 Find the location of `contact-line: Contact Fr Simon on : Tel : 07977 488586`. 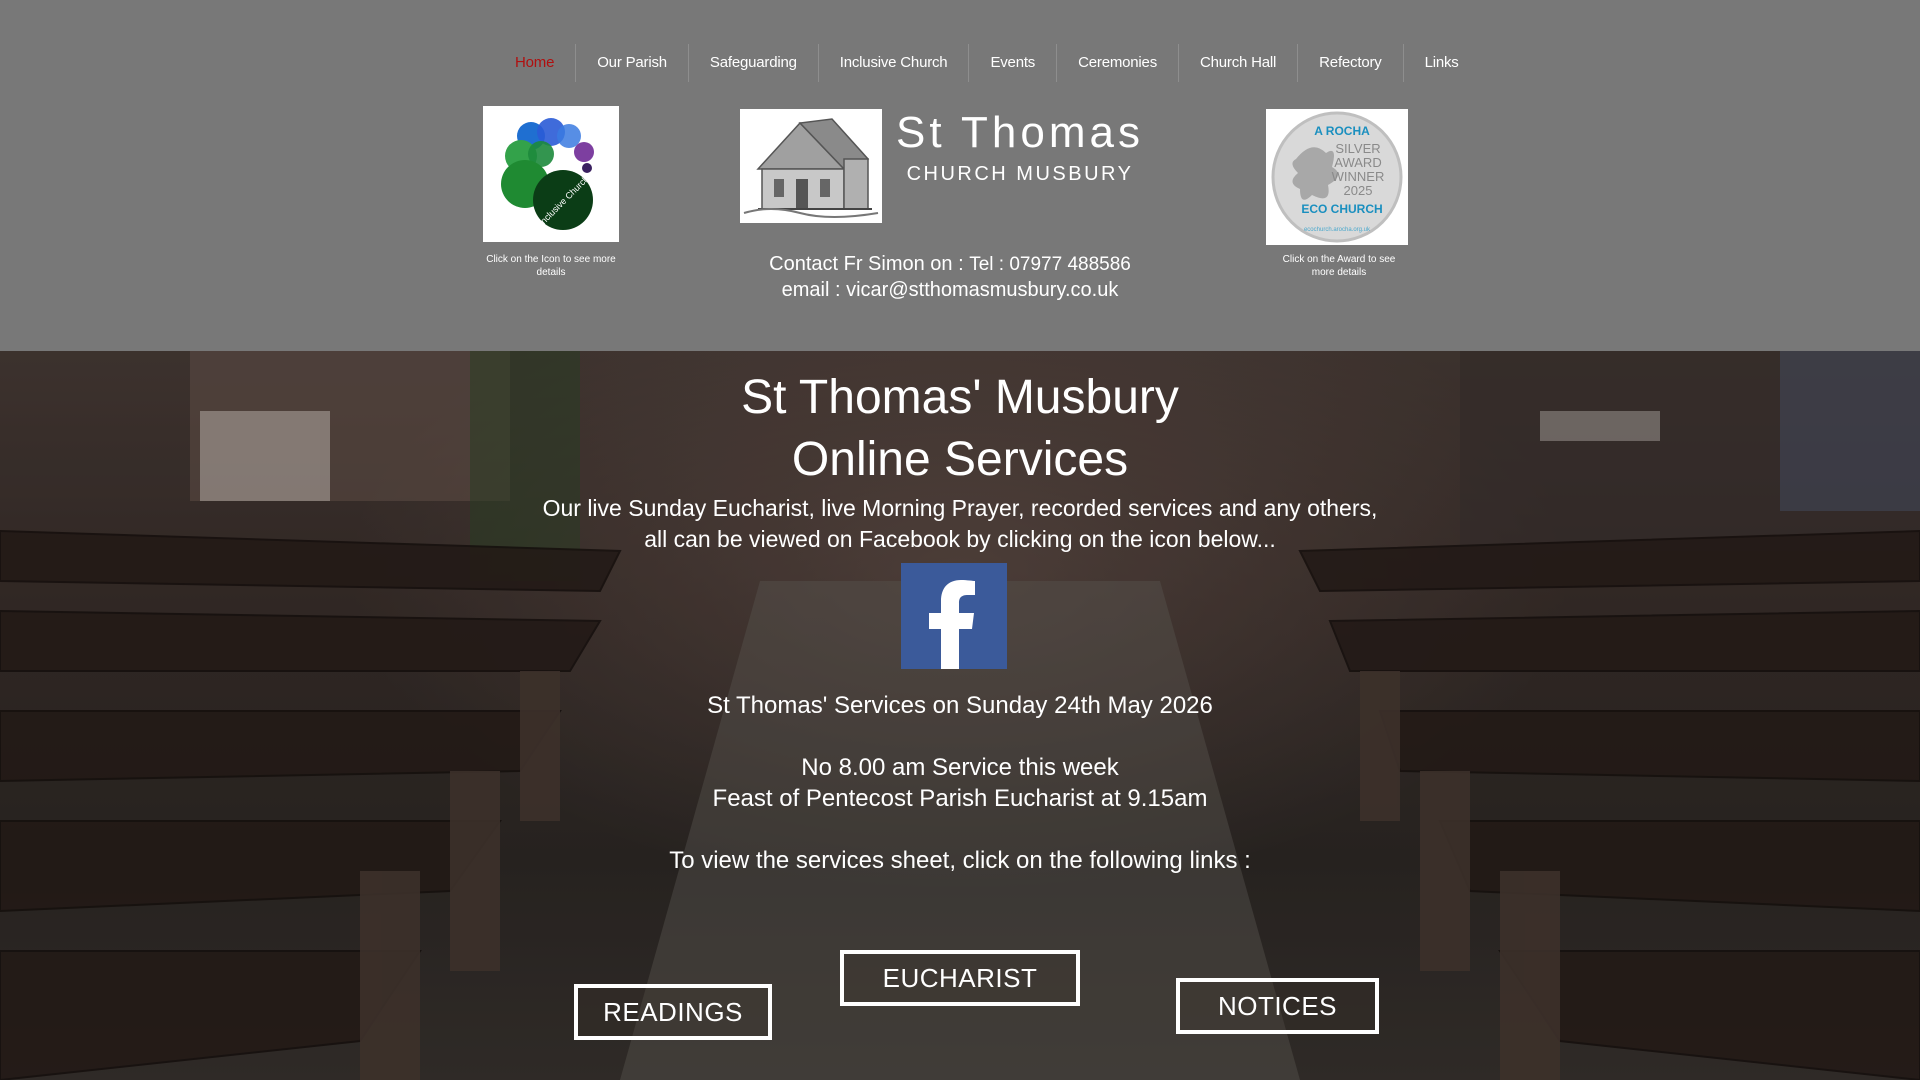

contact-line: Contact Fr Simon on : Tel : 07977 488586 is located at coordinates (950, 264).